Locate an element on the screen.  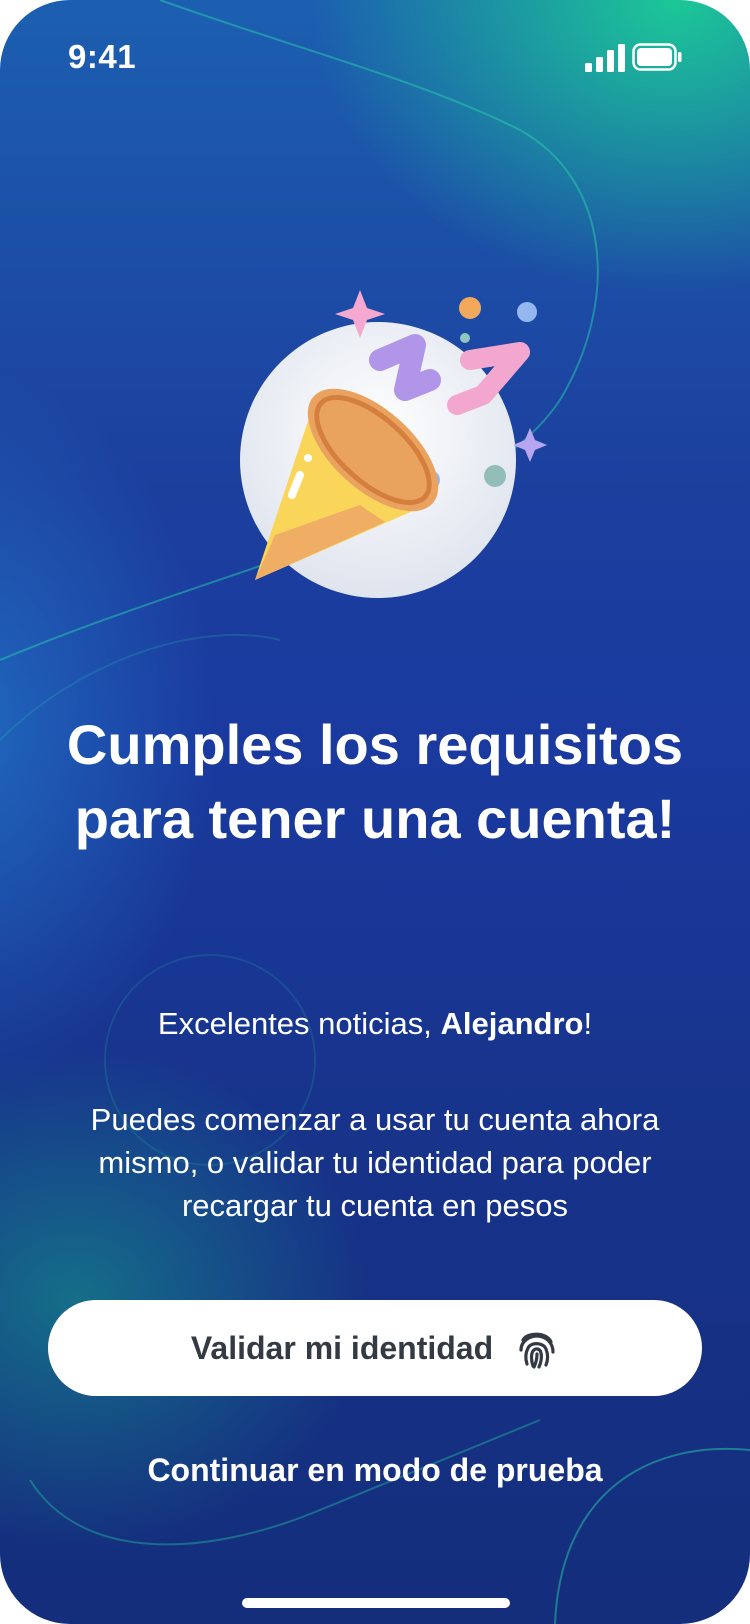
cellular-signal-icon is located at coordinates (605, 58).